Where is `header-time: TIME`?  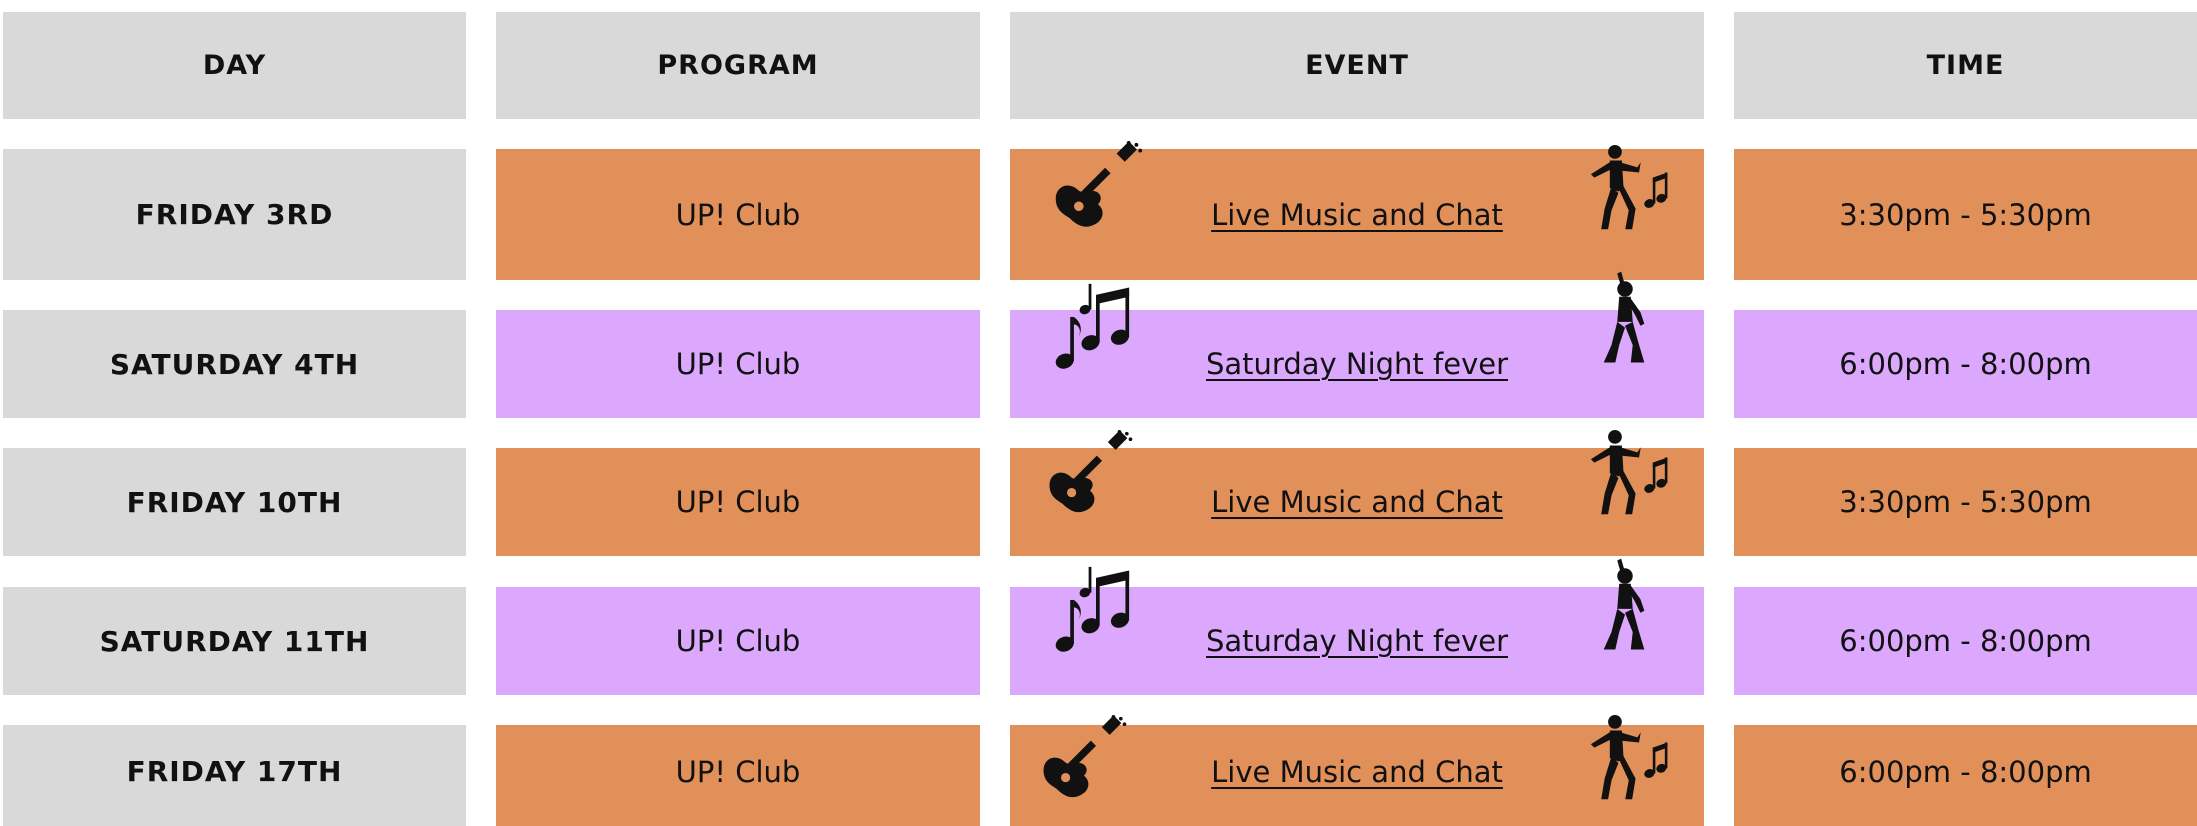 header-time: TIME is located at coordinates (1965, 65).